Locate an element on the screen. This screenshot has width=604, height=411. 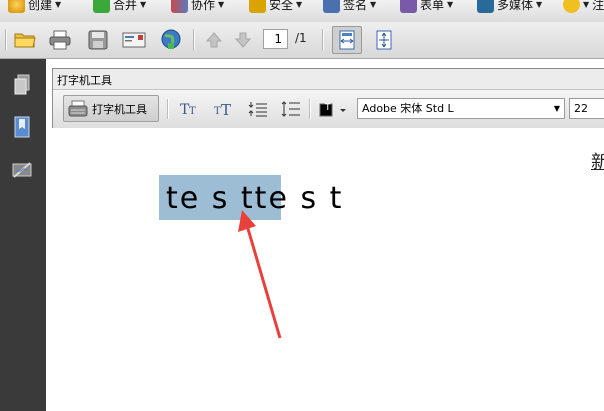
prev-page-icon is located at coordinates (214, 40).